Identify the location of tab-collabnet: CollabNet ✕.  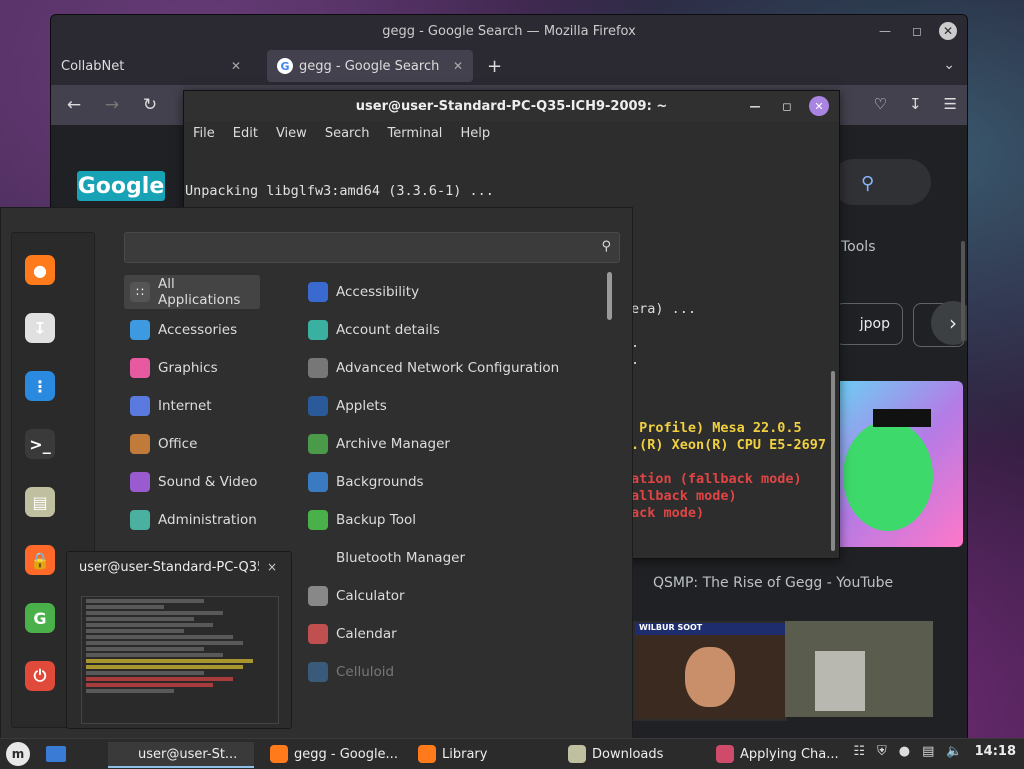
(151, 66).